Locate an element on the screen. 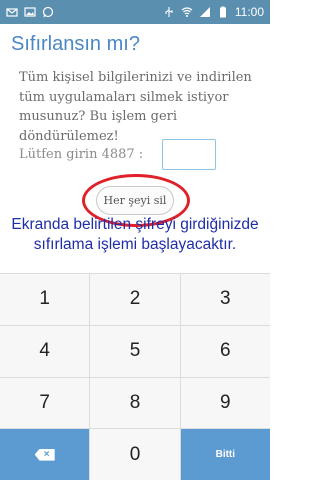  backspace-icon: × is located at coordinates (44, 454).